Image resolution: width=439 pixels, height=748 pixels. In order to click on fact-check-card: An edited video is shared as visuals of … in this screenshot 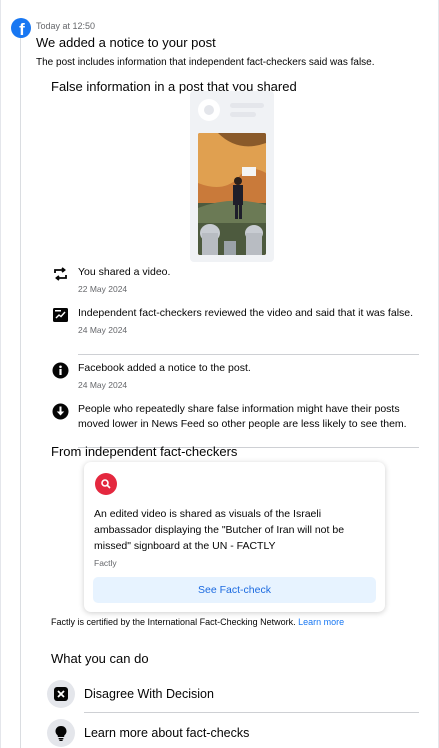, I will do `click(234, 537)`.